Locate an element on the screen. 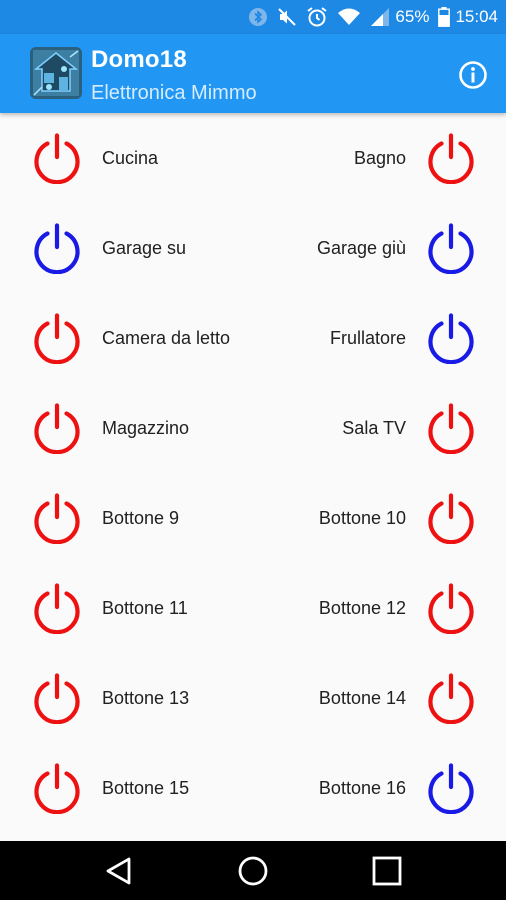 This screenshot has width=506, height=900. switch-label: Garage giù is located at coordinates (361, 247).